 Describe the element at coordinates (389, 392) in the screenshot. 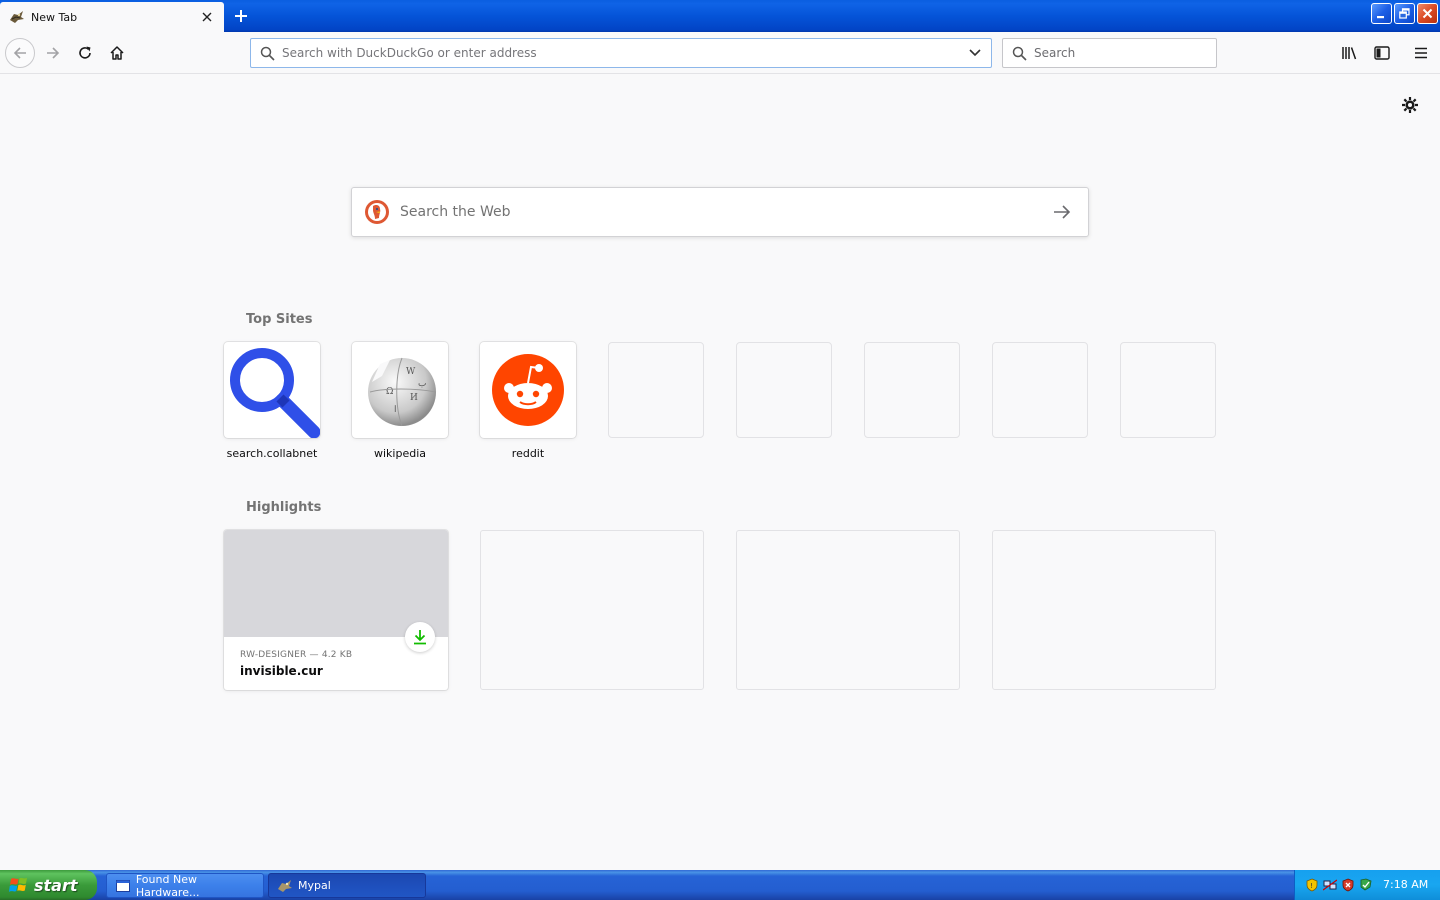

I see `svg-text: Ω` at that location.